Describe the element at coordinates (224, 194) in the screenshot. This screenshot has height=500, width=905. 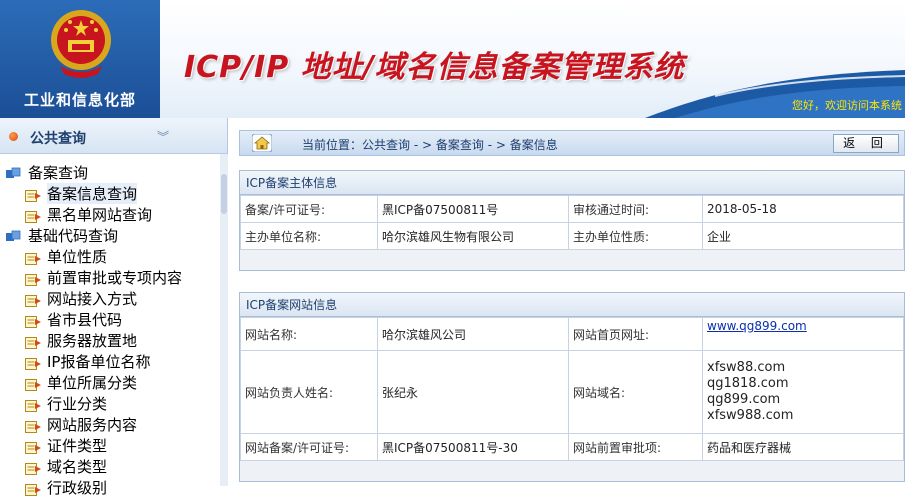
I see `scrollbar-thumb` at that location.